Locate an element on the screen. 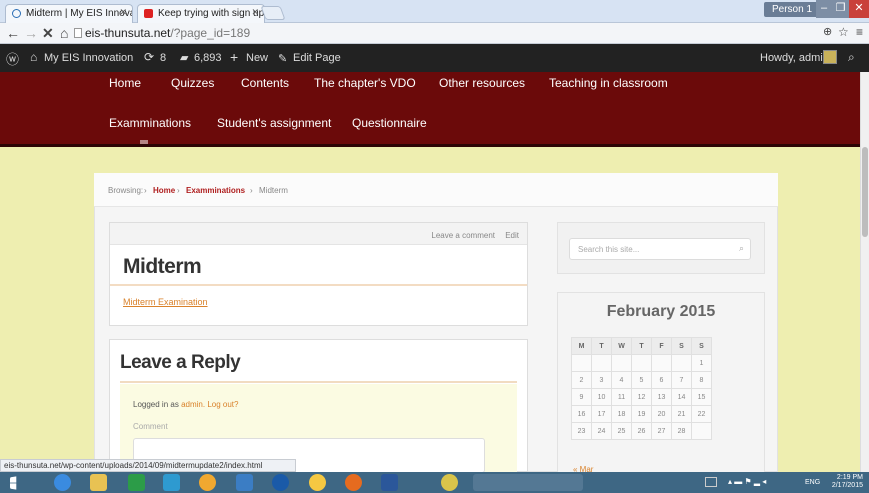 This screenshot has width=869, height=493. search-widget: Search this site... ⌕ is located at coordinates (661, 248).